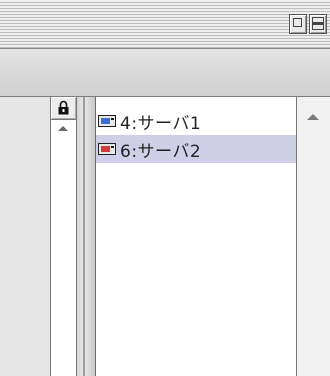 The image size is (330, 376). Describe the element at coordinates (313, 236) in the screenshot. I see `right-scrollbar` at that location.